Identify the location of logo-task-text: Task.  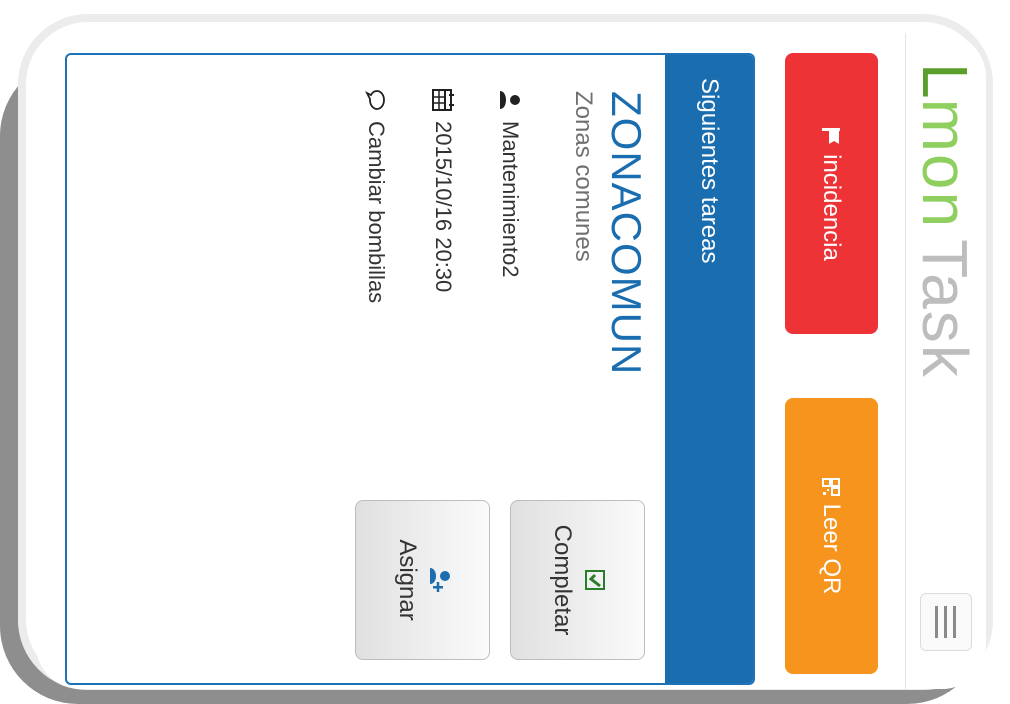
(945, 309).